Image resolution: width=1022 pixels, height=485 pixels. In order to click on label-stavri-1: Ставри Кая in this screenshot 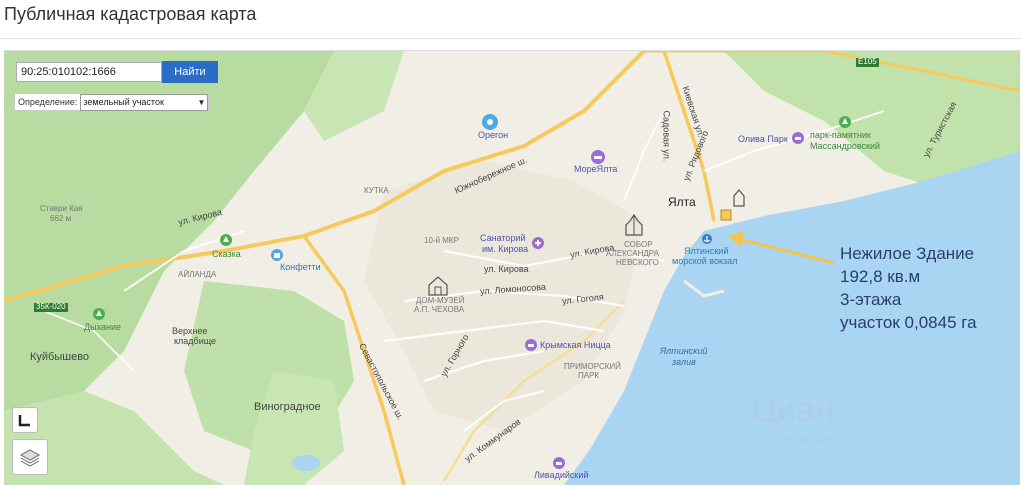, I will do `click(61, 208)`.